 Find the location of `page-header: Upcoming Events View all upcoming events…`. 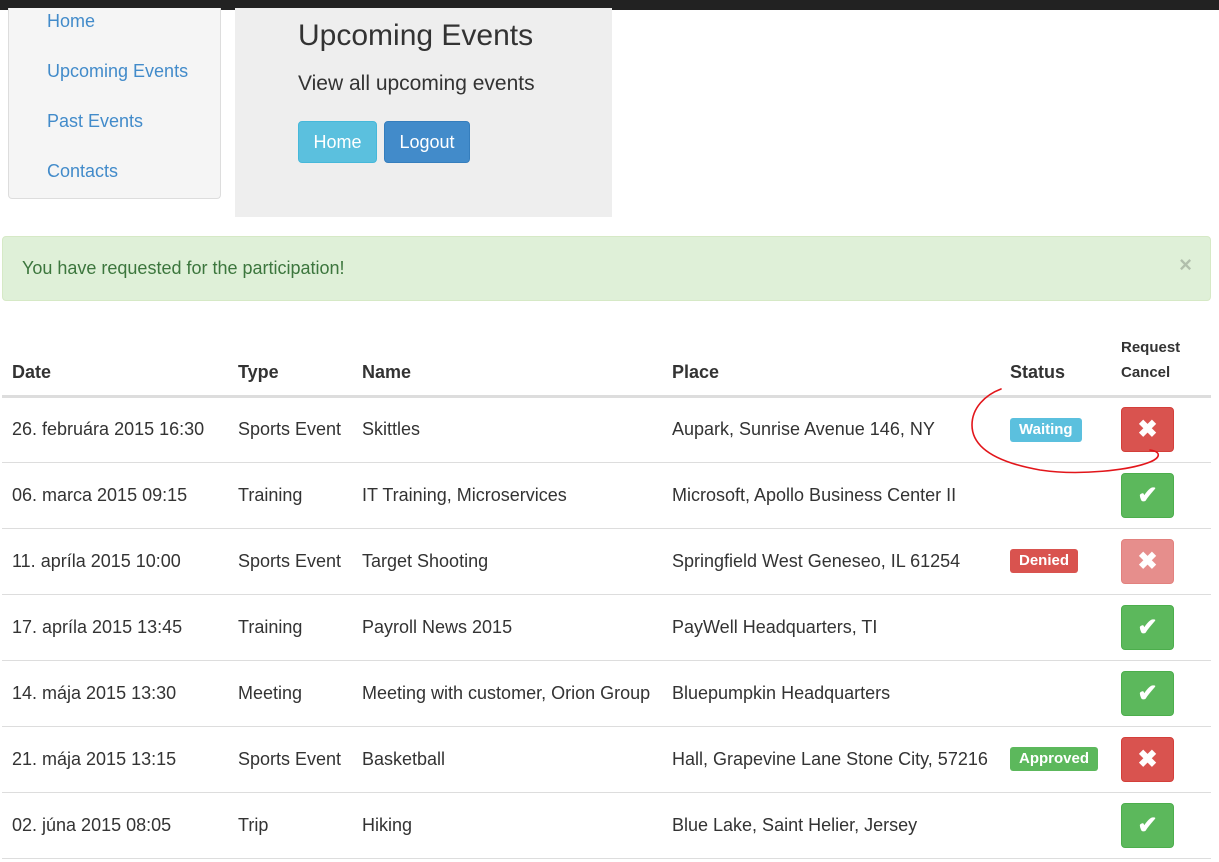

page-header: Upcoming Events View all upcoming events… is located at coordinates (423, 112).